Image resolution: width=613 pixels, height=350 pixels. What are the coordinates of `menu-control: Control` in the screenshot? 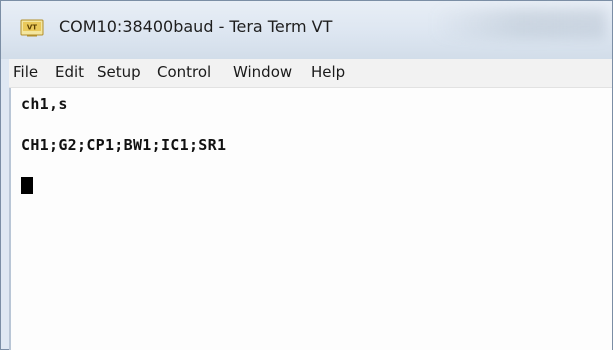 It's located at (184, 72).